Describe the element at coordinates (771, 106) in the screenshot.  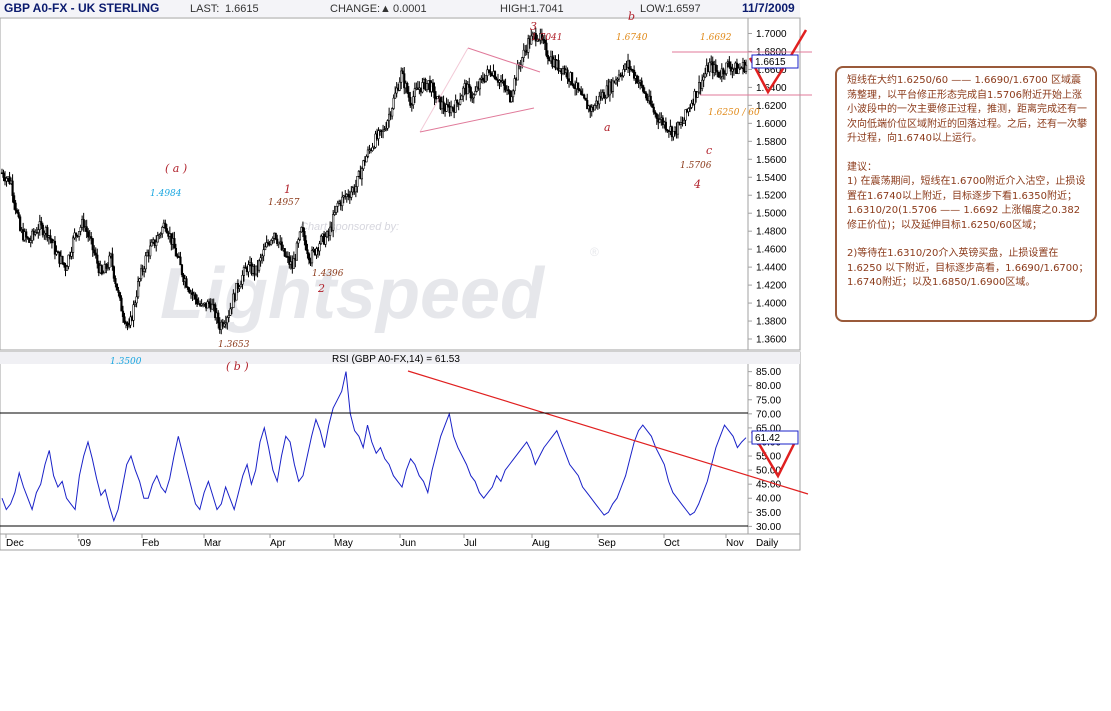
I see `price-tick-label: 1.6200` at that location.